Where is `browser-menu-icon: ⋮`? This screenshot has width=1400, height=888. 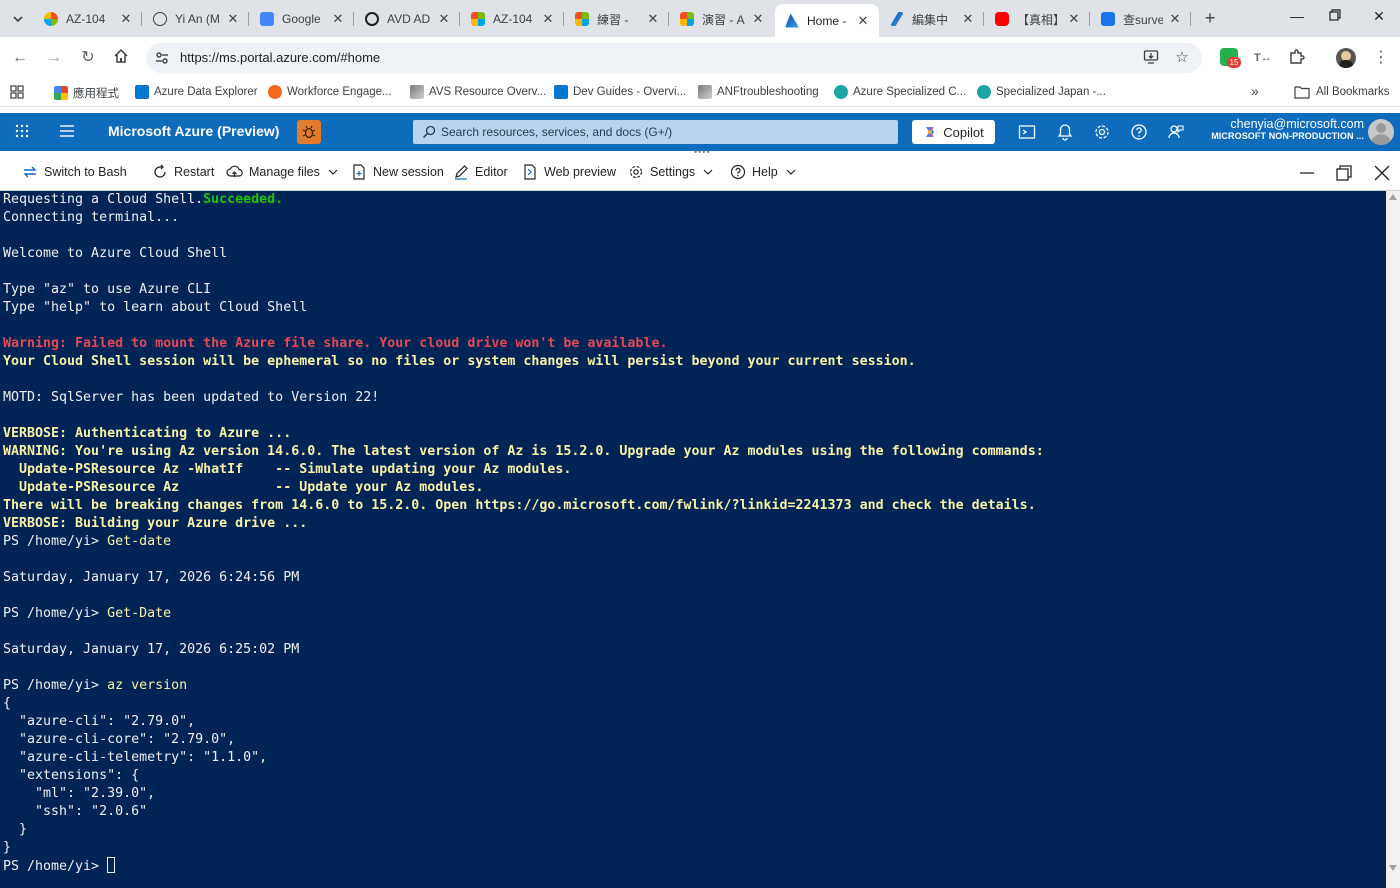 browser-menu-icon: ⋮ is located at coordinates (1381, 58).